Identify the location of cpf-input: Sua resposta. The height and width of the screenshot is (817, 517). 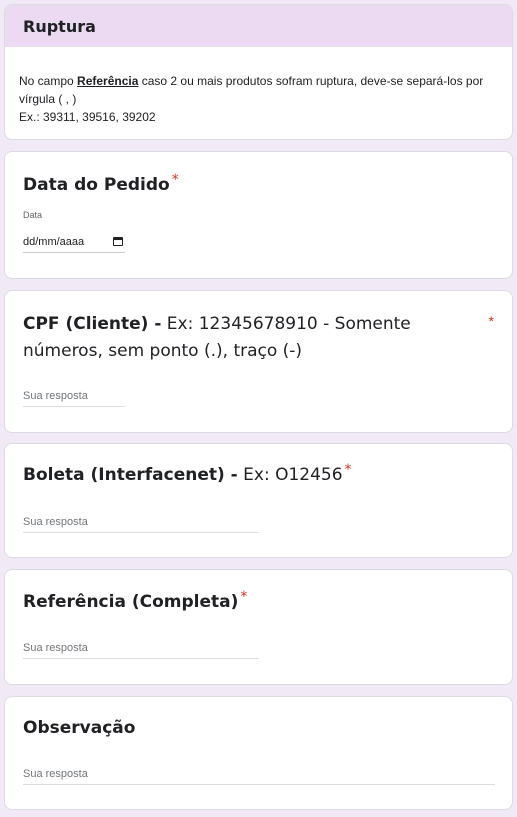
(74, 396).